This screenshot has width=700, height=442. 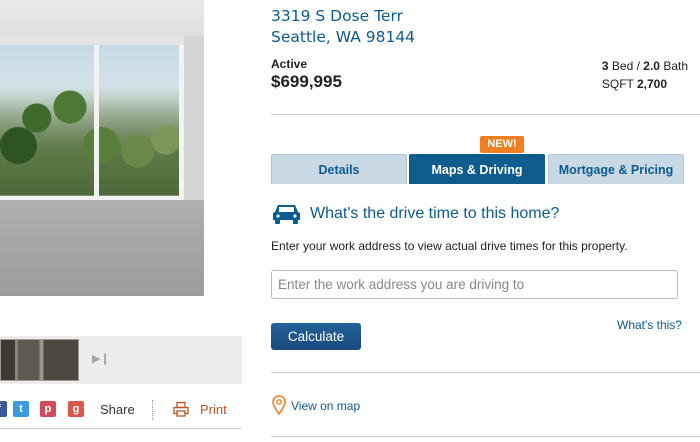 I want to click on next-thumbnails-icon: ▶❙, so click(x=101, y=359).